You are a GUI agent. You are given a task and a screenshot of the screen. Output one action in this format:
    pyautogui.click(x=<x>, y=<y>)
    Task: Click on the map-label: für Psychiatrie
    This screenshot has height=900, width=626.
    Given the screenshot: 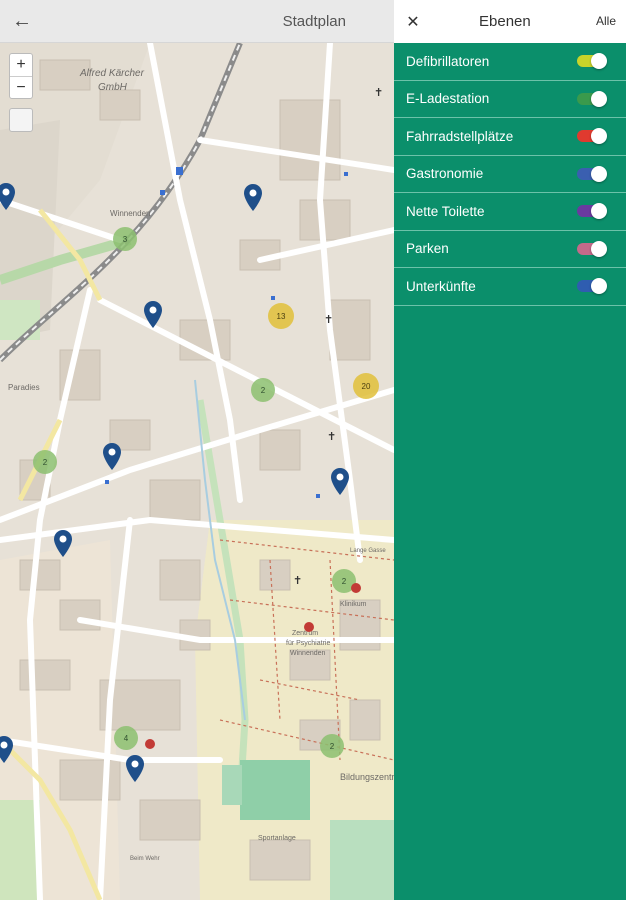 What is the action you would take?
    pyautogui.click(x=308, y=643)
    